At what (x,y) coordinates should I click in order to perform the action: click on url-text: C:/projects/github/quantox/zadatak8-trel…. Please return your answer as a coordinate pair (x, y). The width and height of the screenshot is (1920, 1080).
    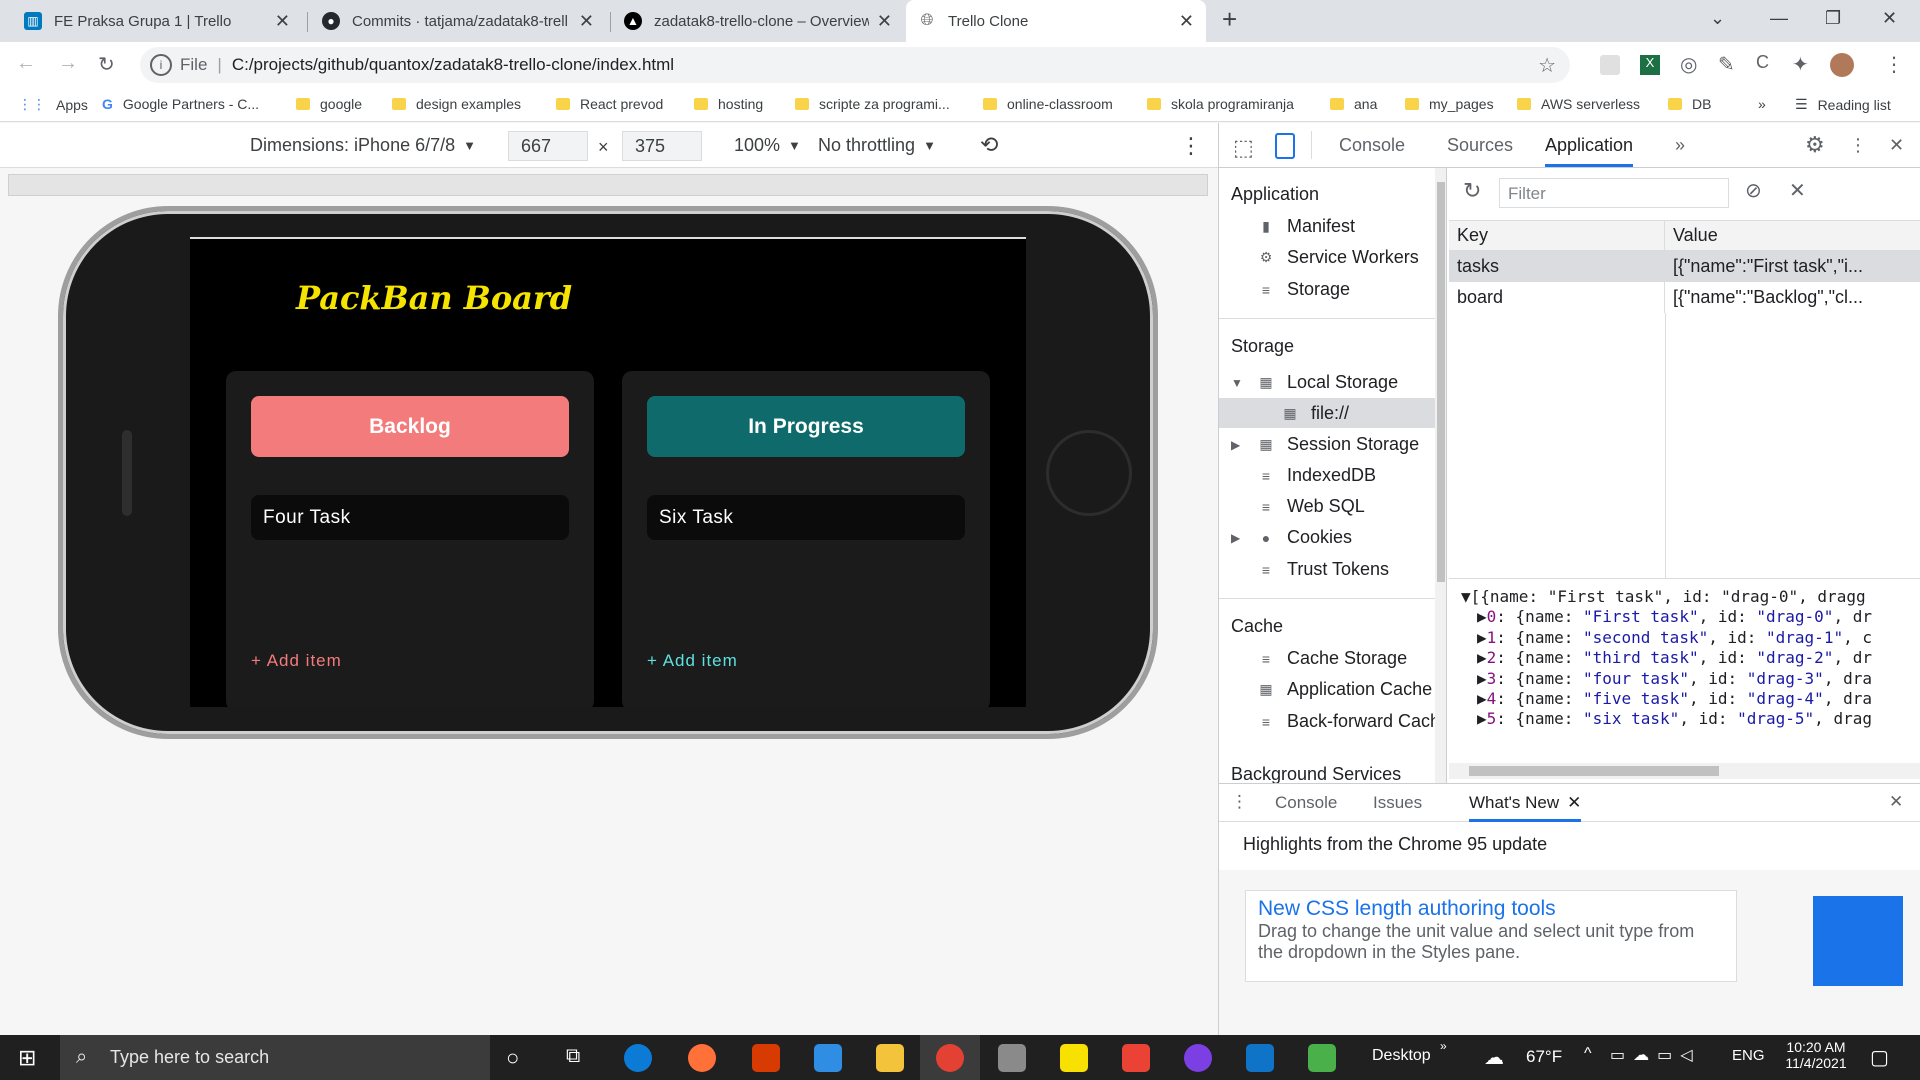
    Looking at the image, I should click on (453, 65).